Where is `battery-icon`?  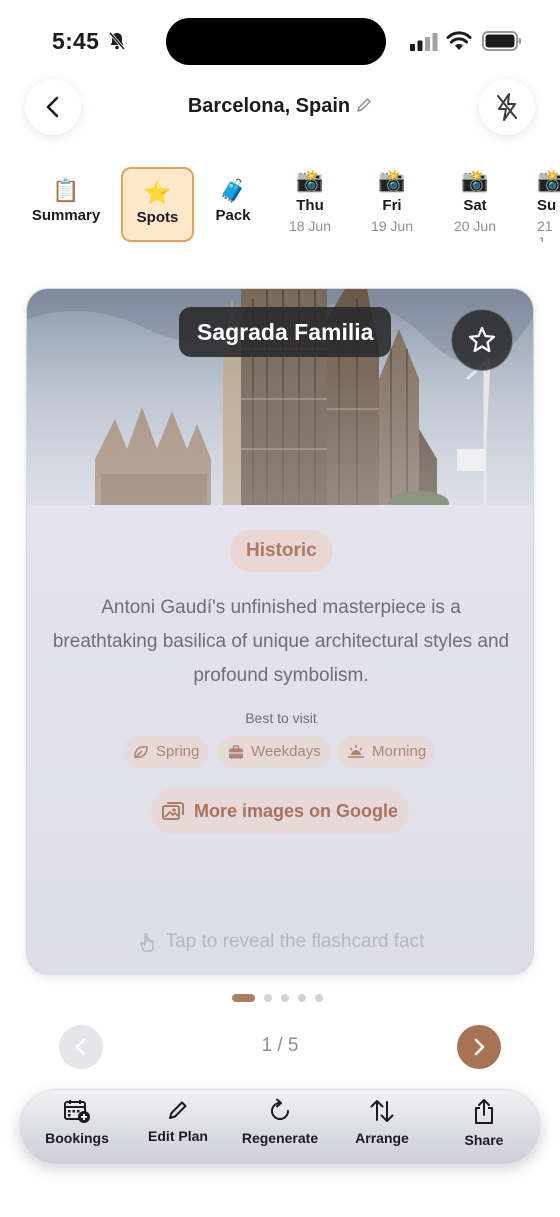
battery-icon is located at coordinates (501, 41).